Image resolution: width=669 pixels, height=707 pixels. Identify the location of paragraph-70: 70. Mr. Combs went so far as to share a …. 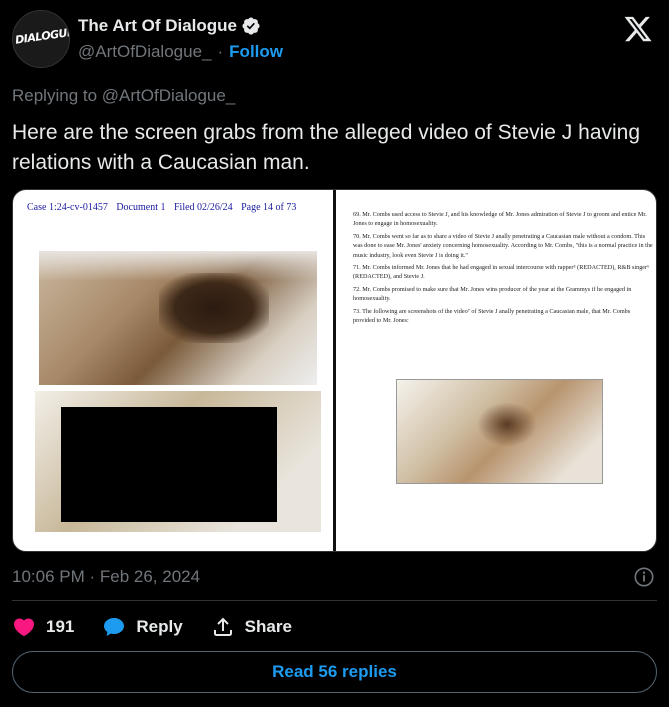
(503, 245).